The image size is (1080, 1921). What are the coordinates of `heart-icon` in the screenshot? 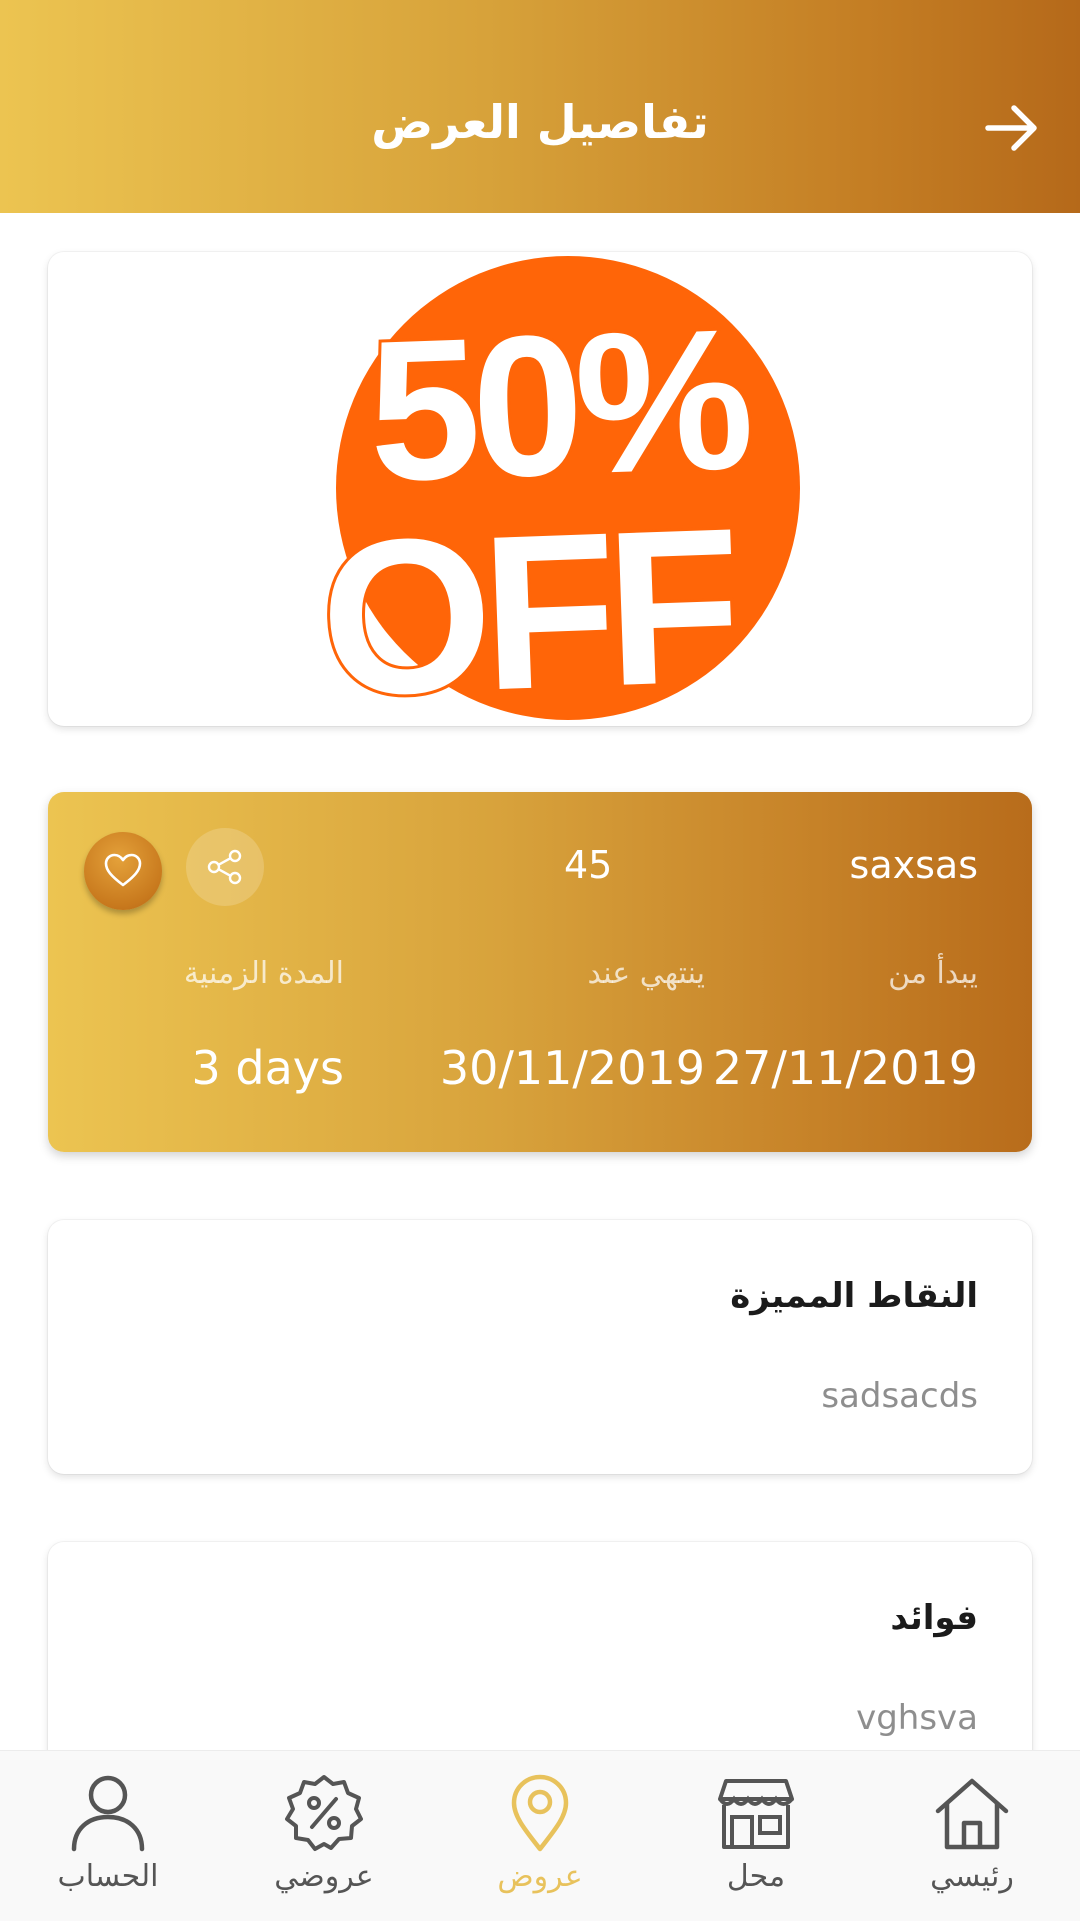 It's located at (123, 870).